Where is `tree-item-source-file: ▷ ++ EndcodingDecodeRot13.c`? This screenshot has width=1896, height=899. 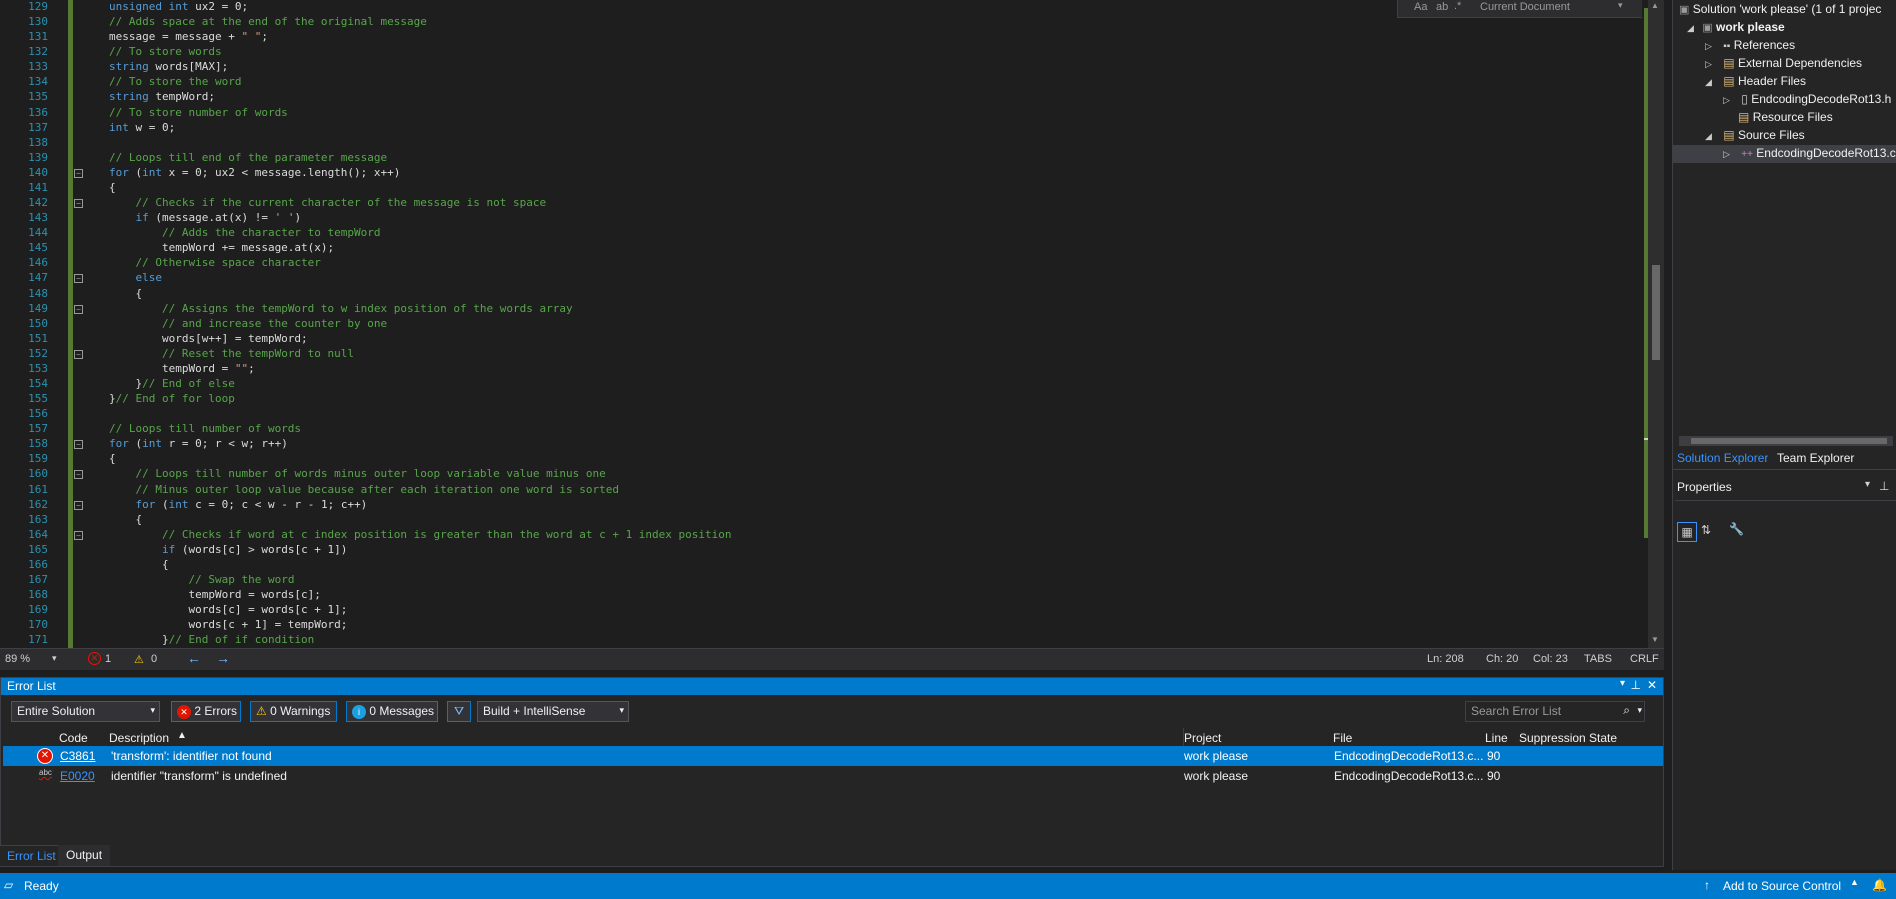 tree-item-source-file: ▷ ++ EndcodingDecodeRot13.c is located at coordinates (1784, 154).